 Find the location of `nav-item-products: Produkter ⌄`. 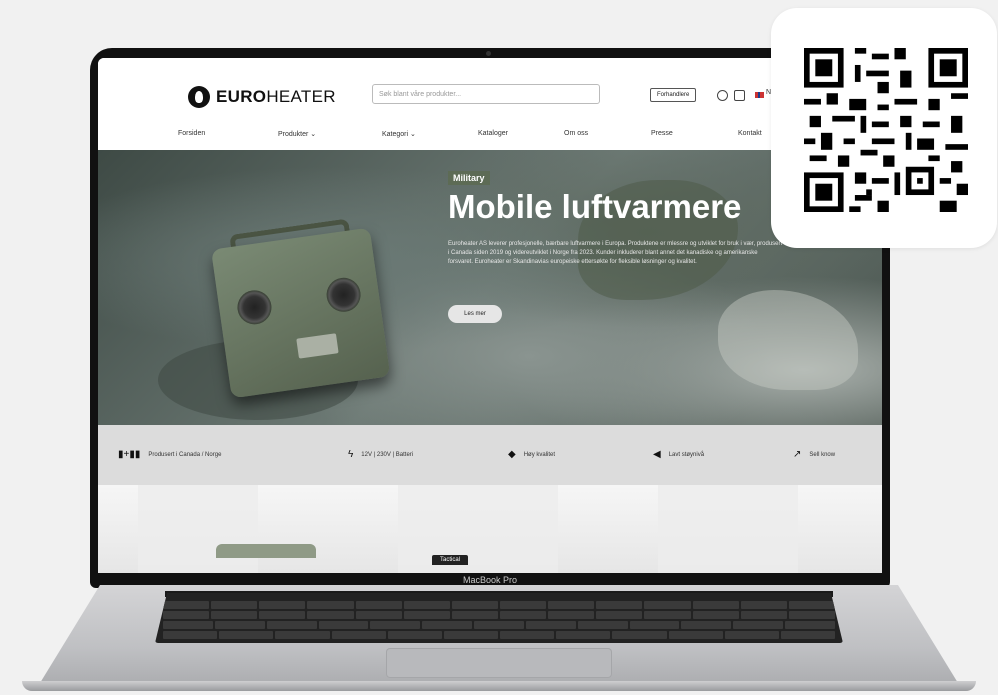

nav-item-products: Produkter ⌄ is located at coordinates (297, 134).